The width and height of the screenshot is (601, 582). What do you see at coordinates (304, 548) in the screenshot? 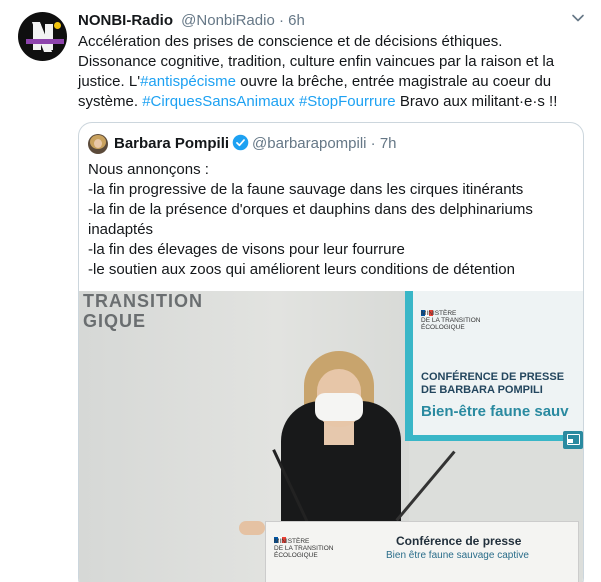
I see `lectern-ministry-label: MINISTÈRE DE LA TRANSITION ÉCOLOGIQUE` at bounding box center [304, 548].